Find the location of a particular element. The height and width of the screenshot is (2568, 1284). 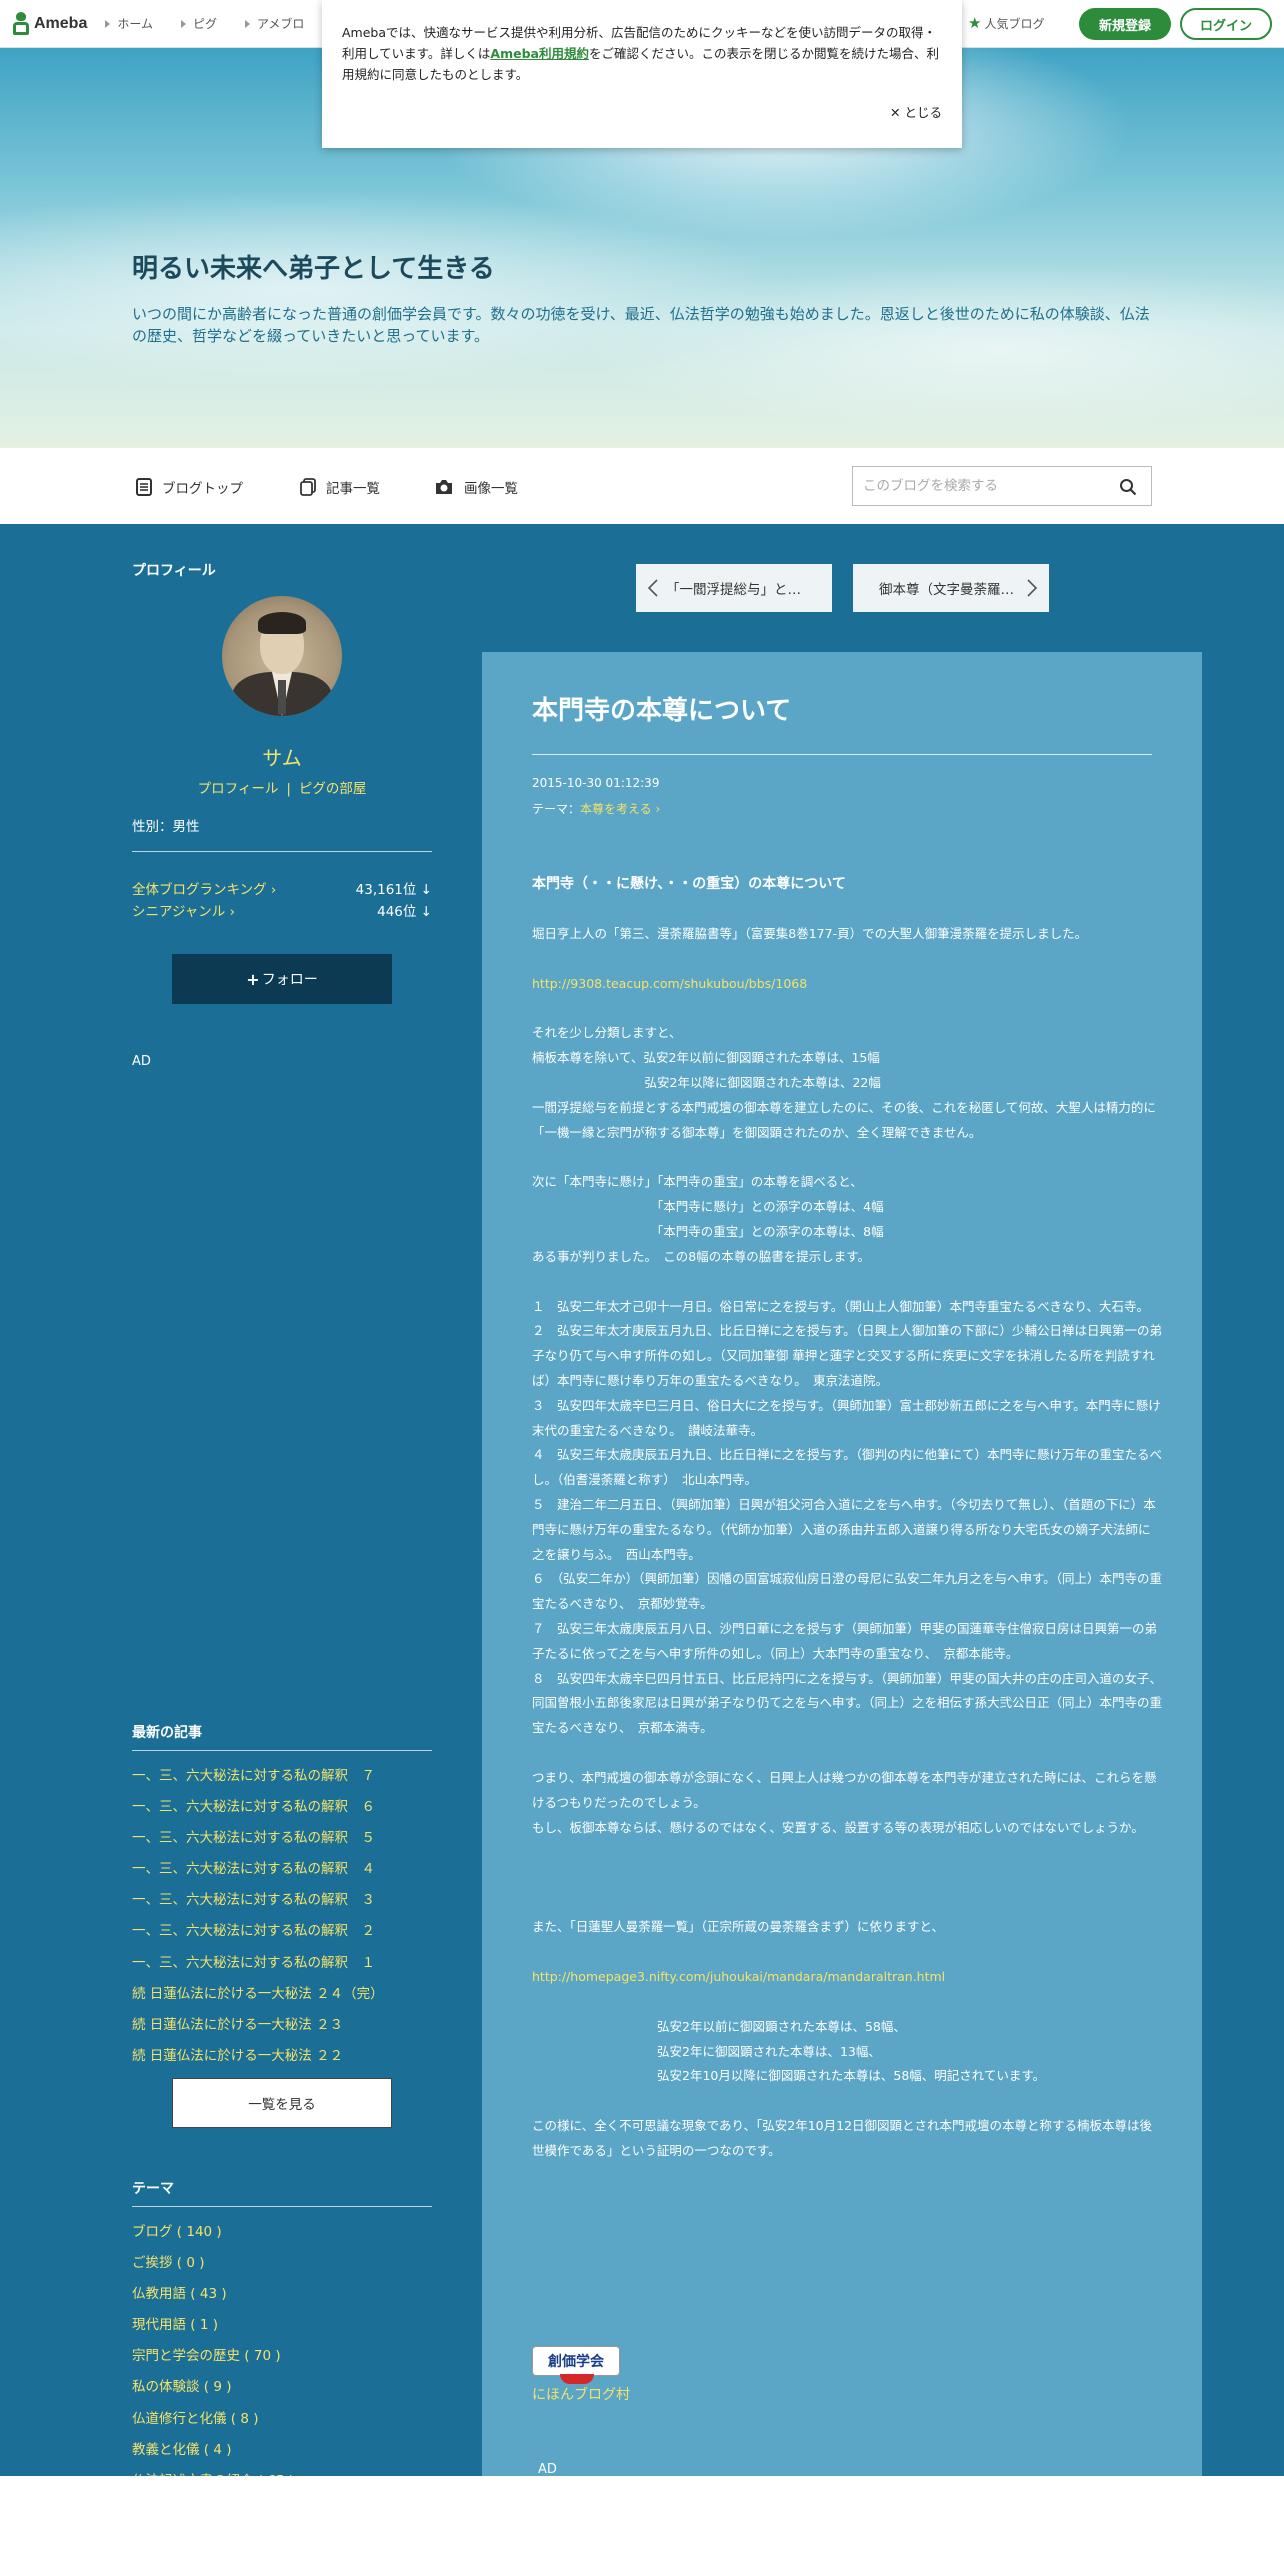

ranking-all-value: 43,161位 ↓ is located at coordinates (393, 890).